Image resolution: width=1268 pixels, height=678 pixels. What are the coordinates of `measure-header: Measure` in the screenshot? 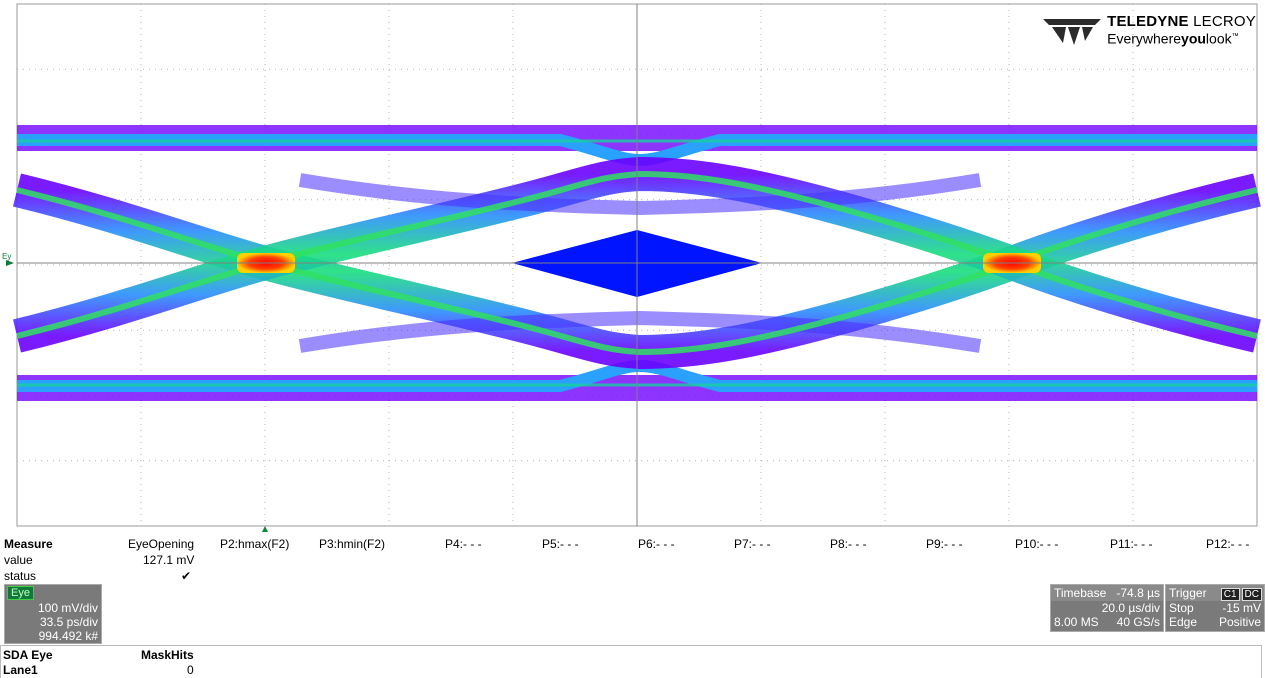 It's located at (28, 544).